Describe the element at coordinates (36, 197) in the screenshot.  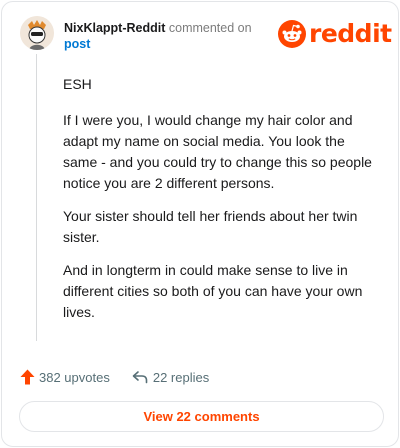
I see `thread-line` at that location.